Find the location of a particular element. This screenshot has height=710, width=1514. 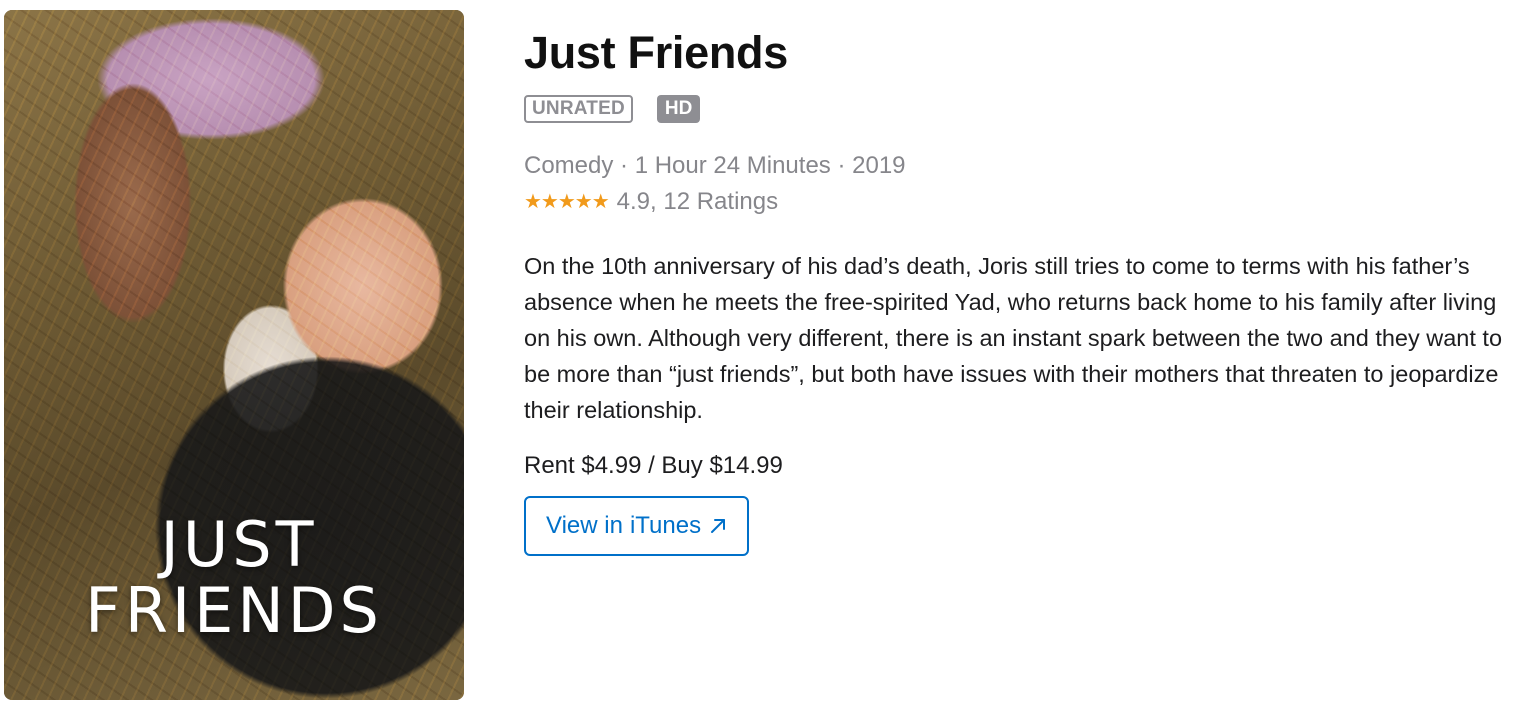

star-rating-icon: ★★★★★ is located at coordinates (567, 202).